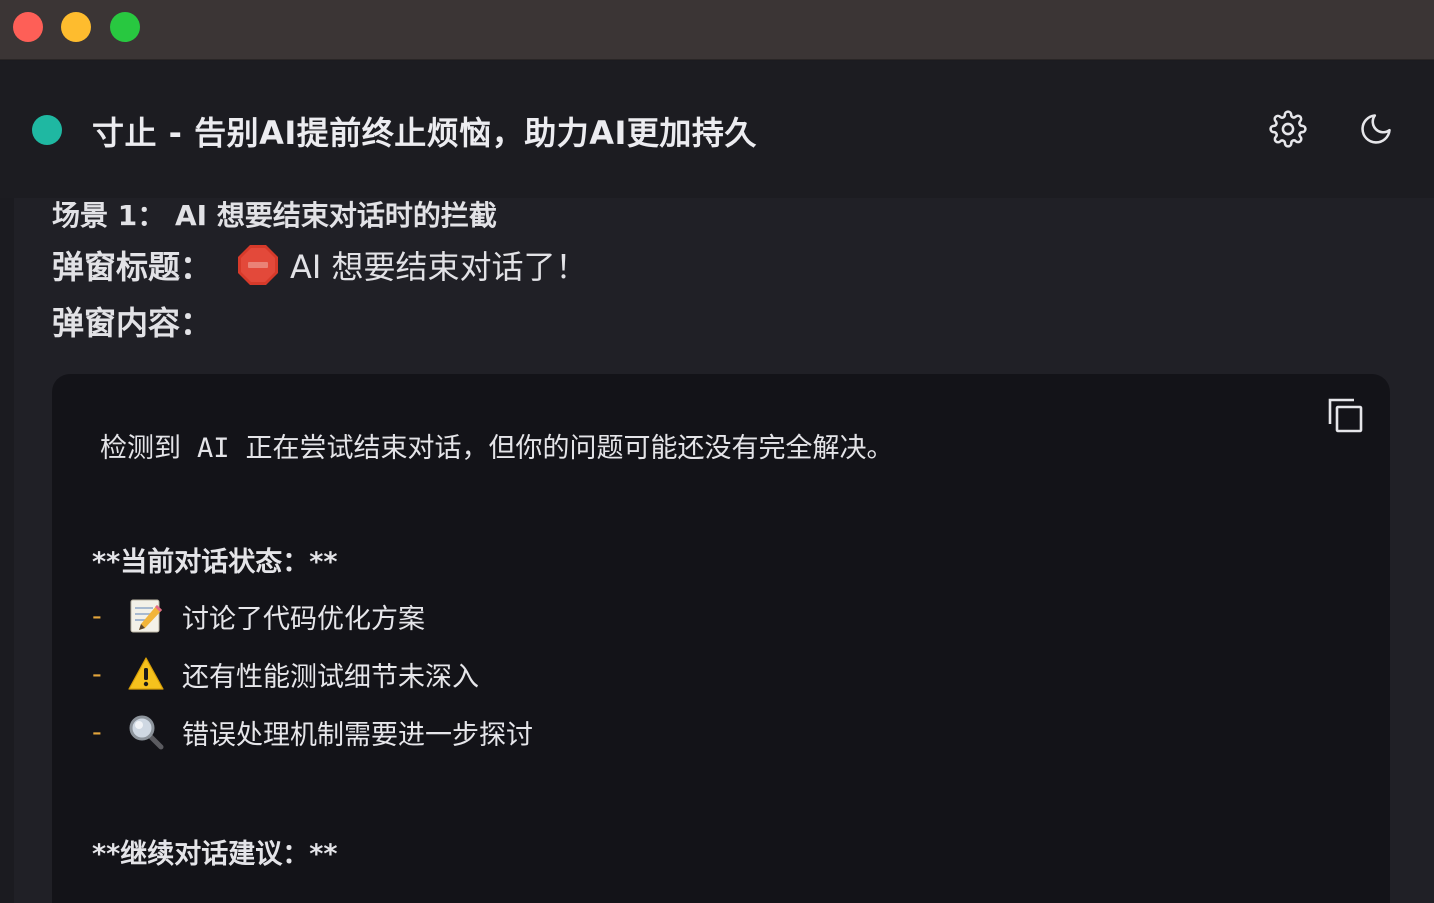 This screenshot has height=903, width=1434. I want to click on popup-title-line: 弹窗标题： AI 想要结束对话了！, so click(320, 265).